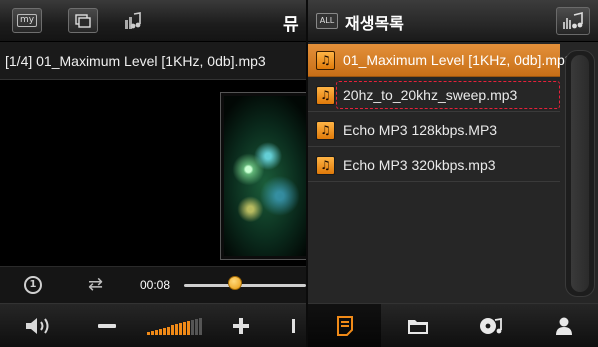 This screenshot has width=598, height=347. I want to click on scrollbar-thumb, so click(580, 173).